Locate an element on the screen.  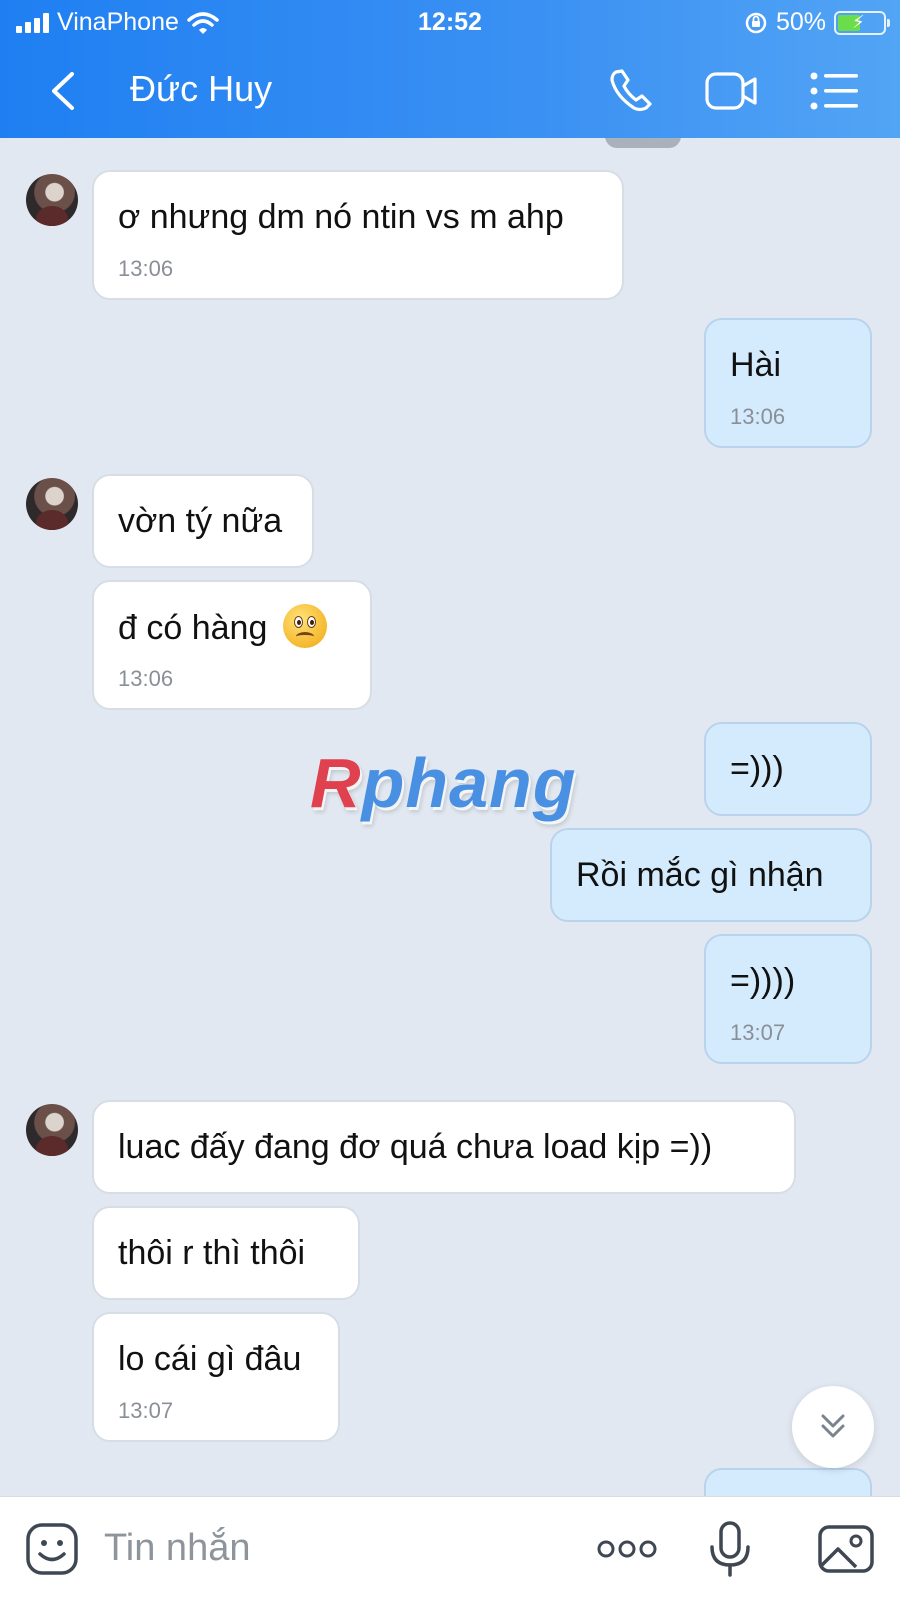
scroll-to-bottom-button is located at coordinates (833, 1427).